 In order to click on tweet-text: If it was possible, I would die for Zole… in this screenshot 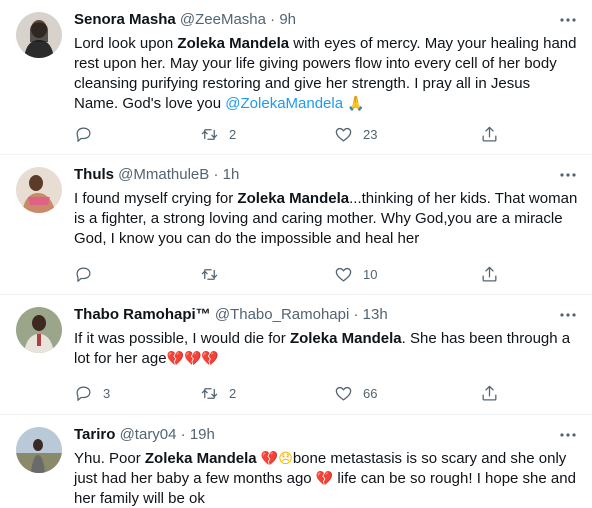, I will do `click(326, 349)`.